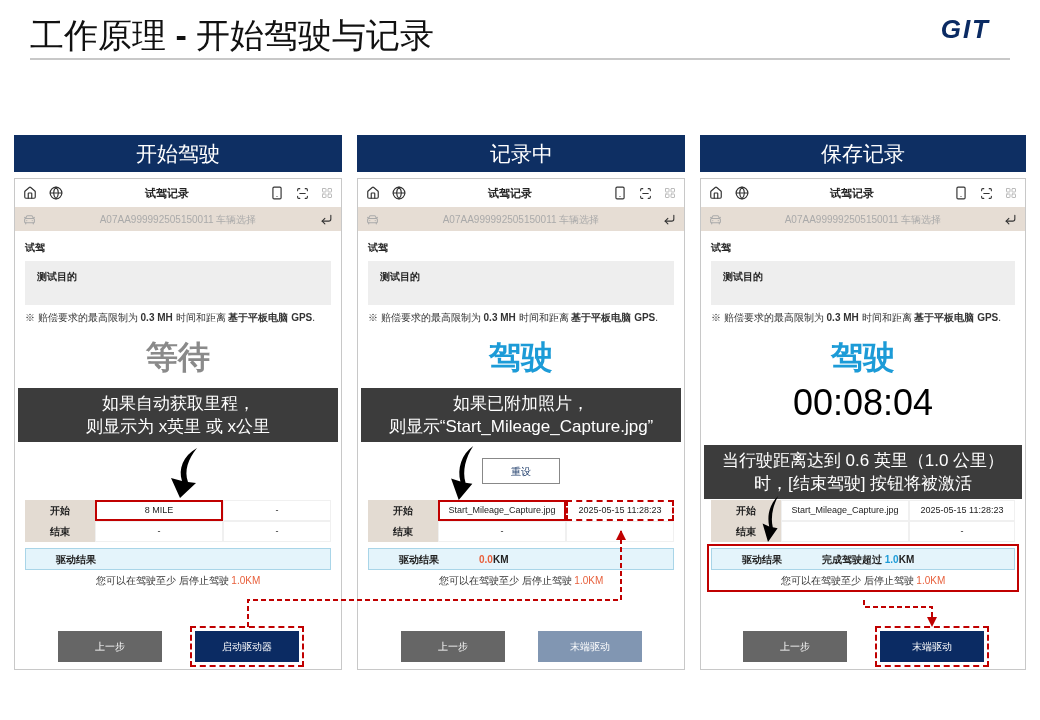 The image size is (1040, 720). I want to click on caption: 如果已附加照片， 则显示“Start_Mileage_Capture.jpg”, so click(521, 415).